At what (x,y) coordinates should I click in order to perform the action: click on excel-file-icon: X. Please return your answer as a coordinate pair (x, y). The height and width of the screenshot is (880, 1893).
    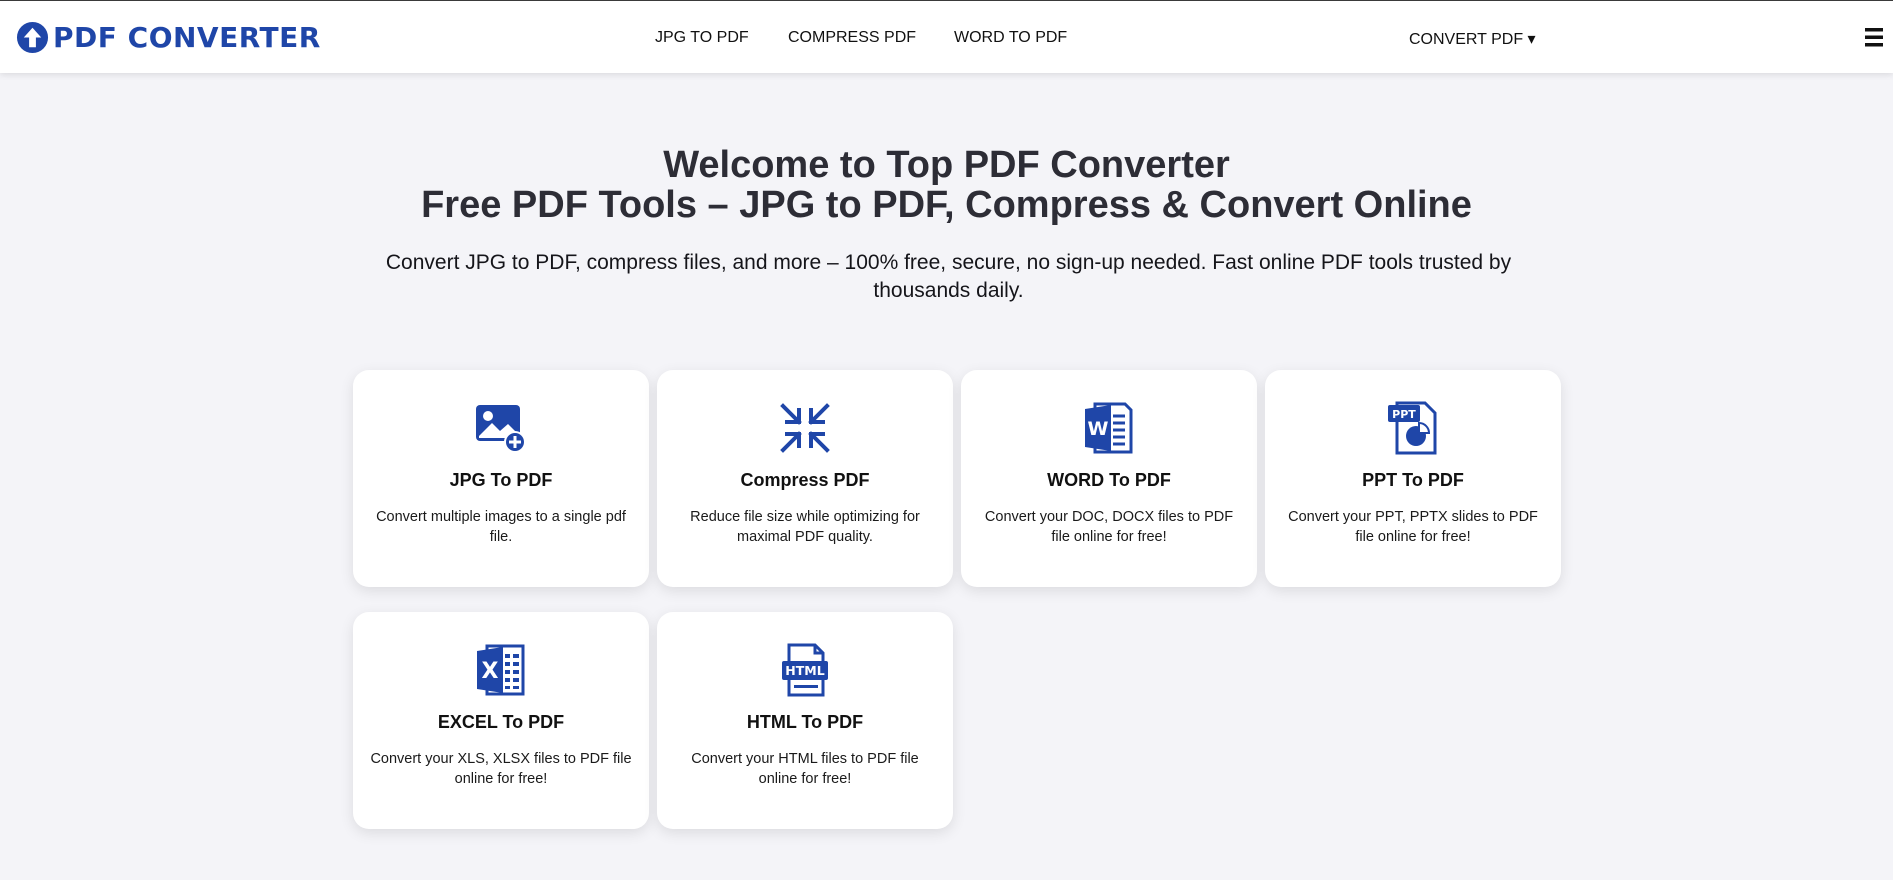
    Looking at the image, I should click on (501, 670).